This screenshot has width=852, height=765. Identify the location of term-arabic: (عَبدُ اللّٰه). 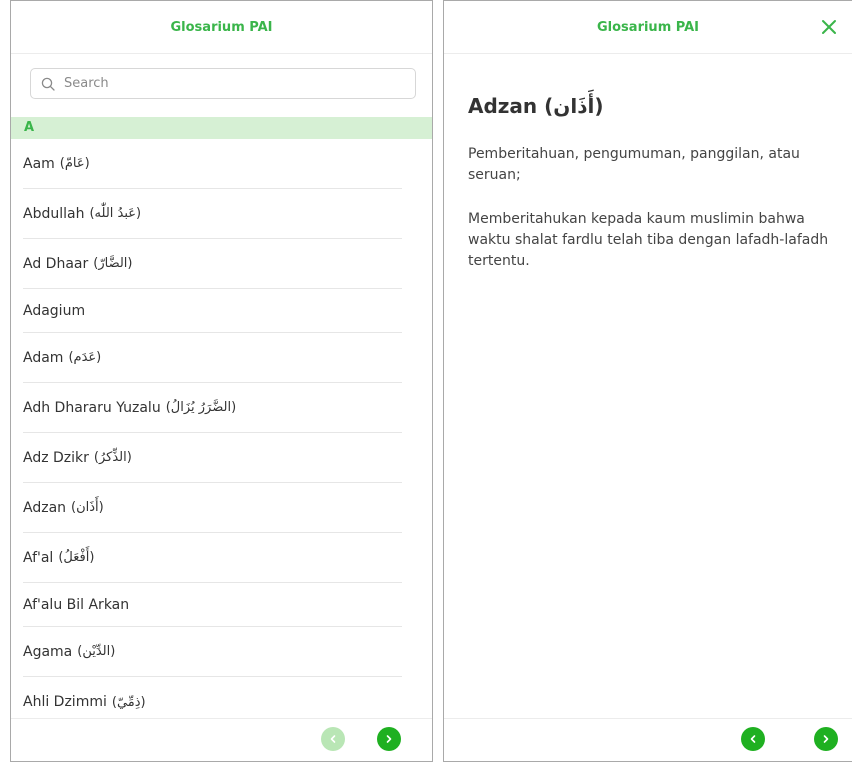
(115, 213).